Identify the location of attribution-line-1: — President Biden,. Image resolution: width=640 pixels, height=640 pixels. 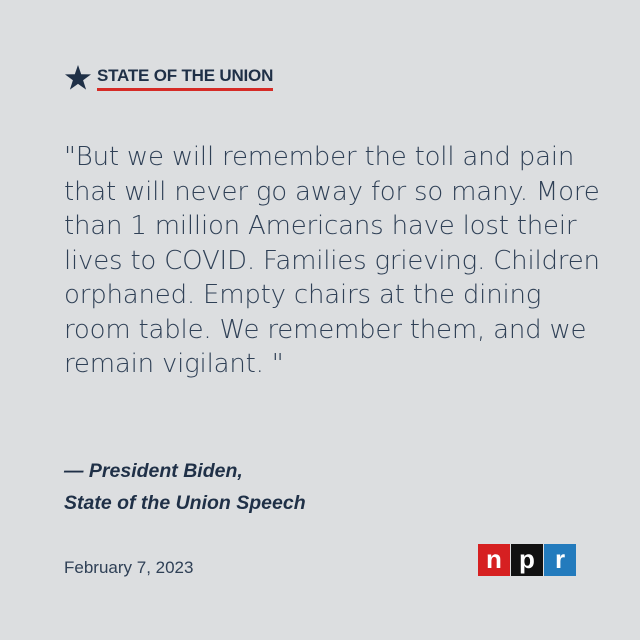
(153, 471).